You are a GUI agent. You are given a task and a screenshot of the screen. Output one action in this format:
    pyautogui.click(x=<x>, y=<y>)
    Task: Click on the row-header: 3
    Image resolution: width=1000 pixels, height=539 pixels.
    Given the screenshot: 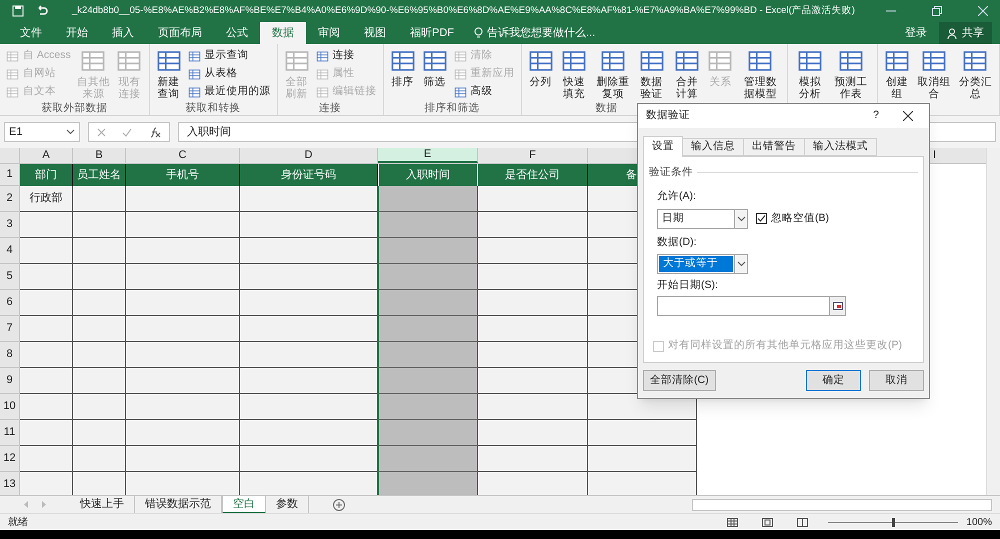 What is the action you would take?
    pyautogui.click(x=10, y=225)
    